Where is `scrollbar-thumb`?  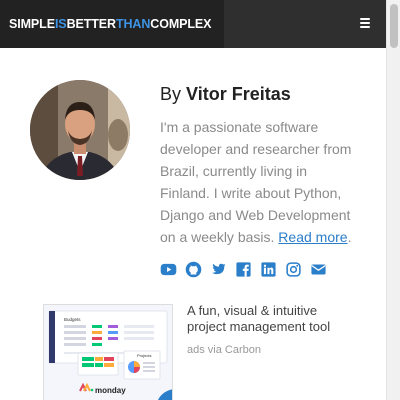 scrollbar-thumb is located at coordinates (394, 26).